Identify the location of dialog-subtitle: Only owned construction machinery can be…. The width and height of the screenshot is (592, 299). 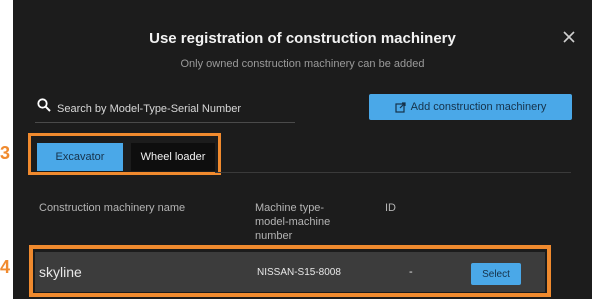
(302, 64).